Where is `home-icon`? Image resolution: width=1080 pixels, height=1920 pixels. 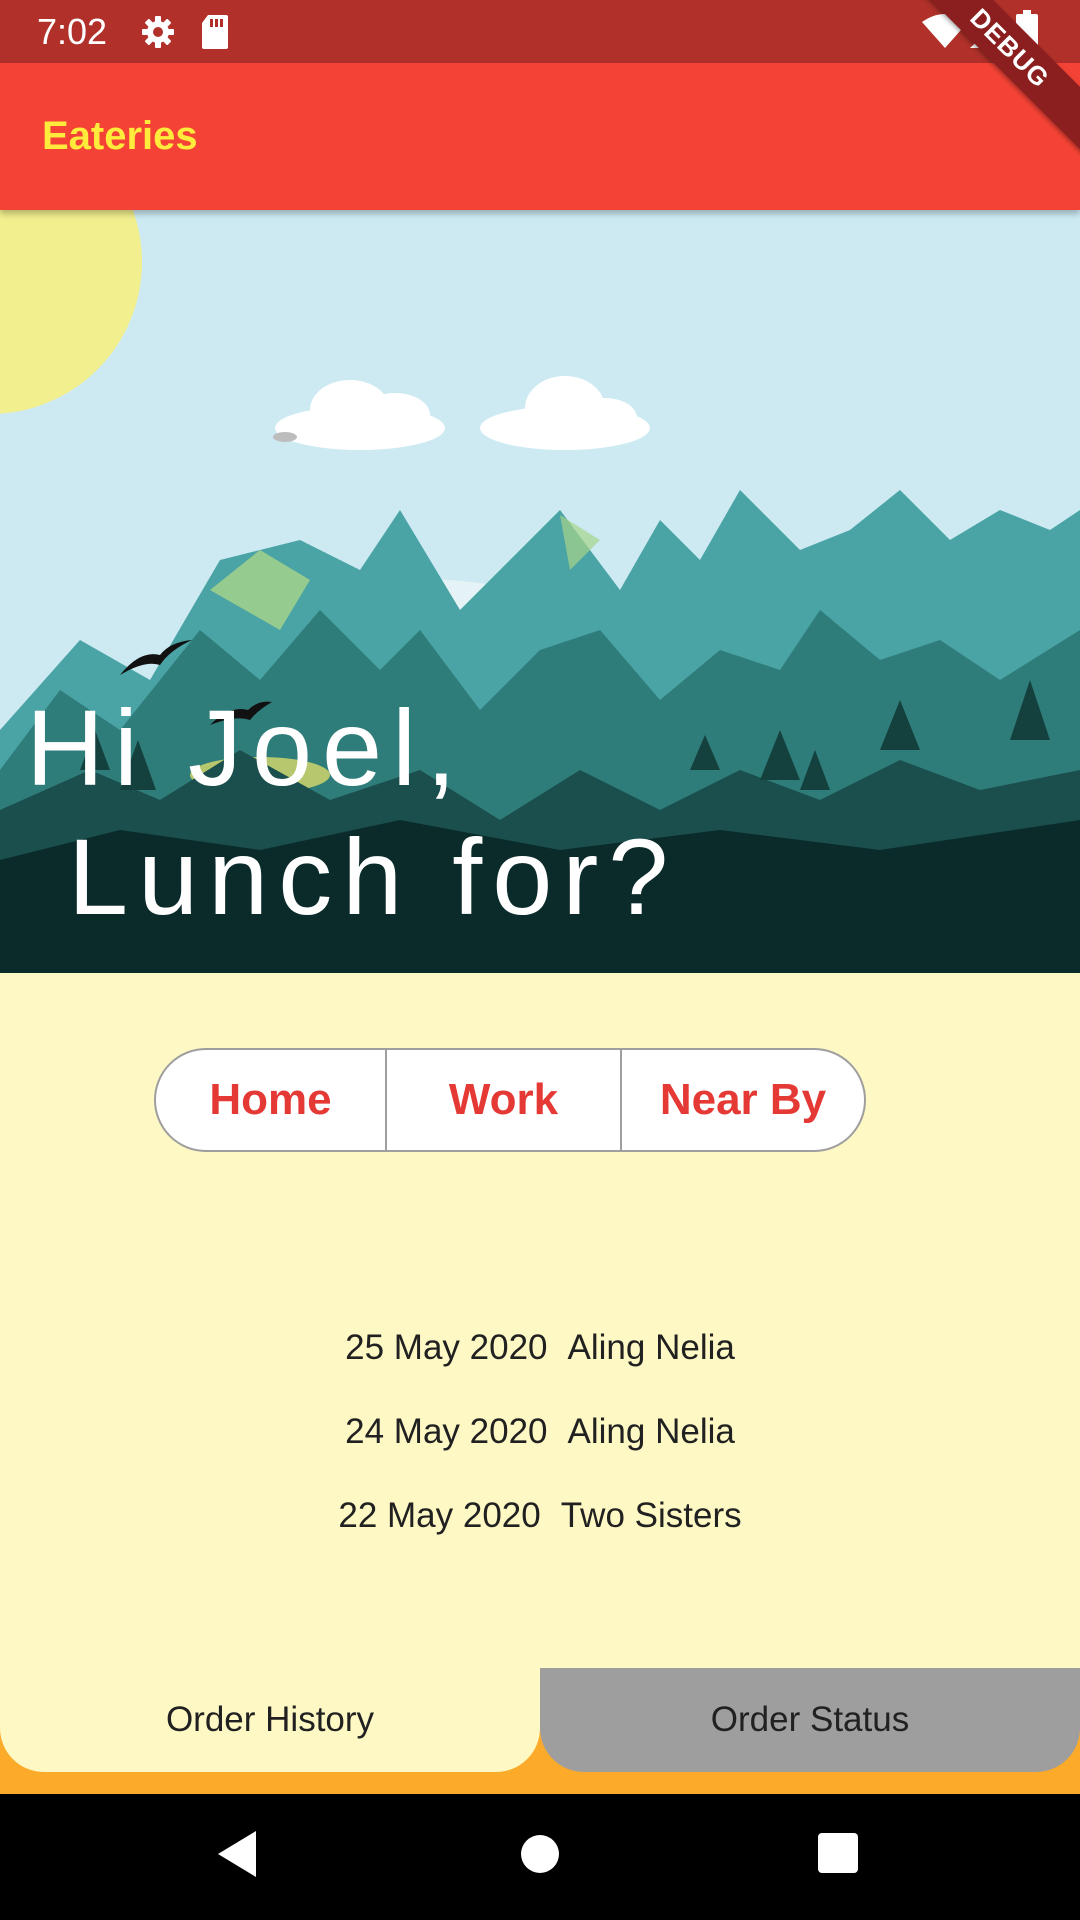 home-icon is located at coordinates (540, 1856).